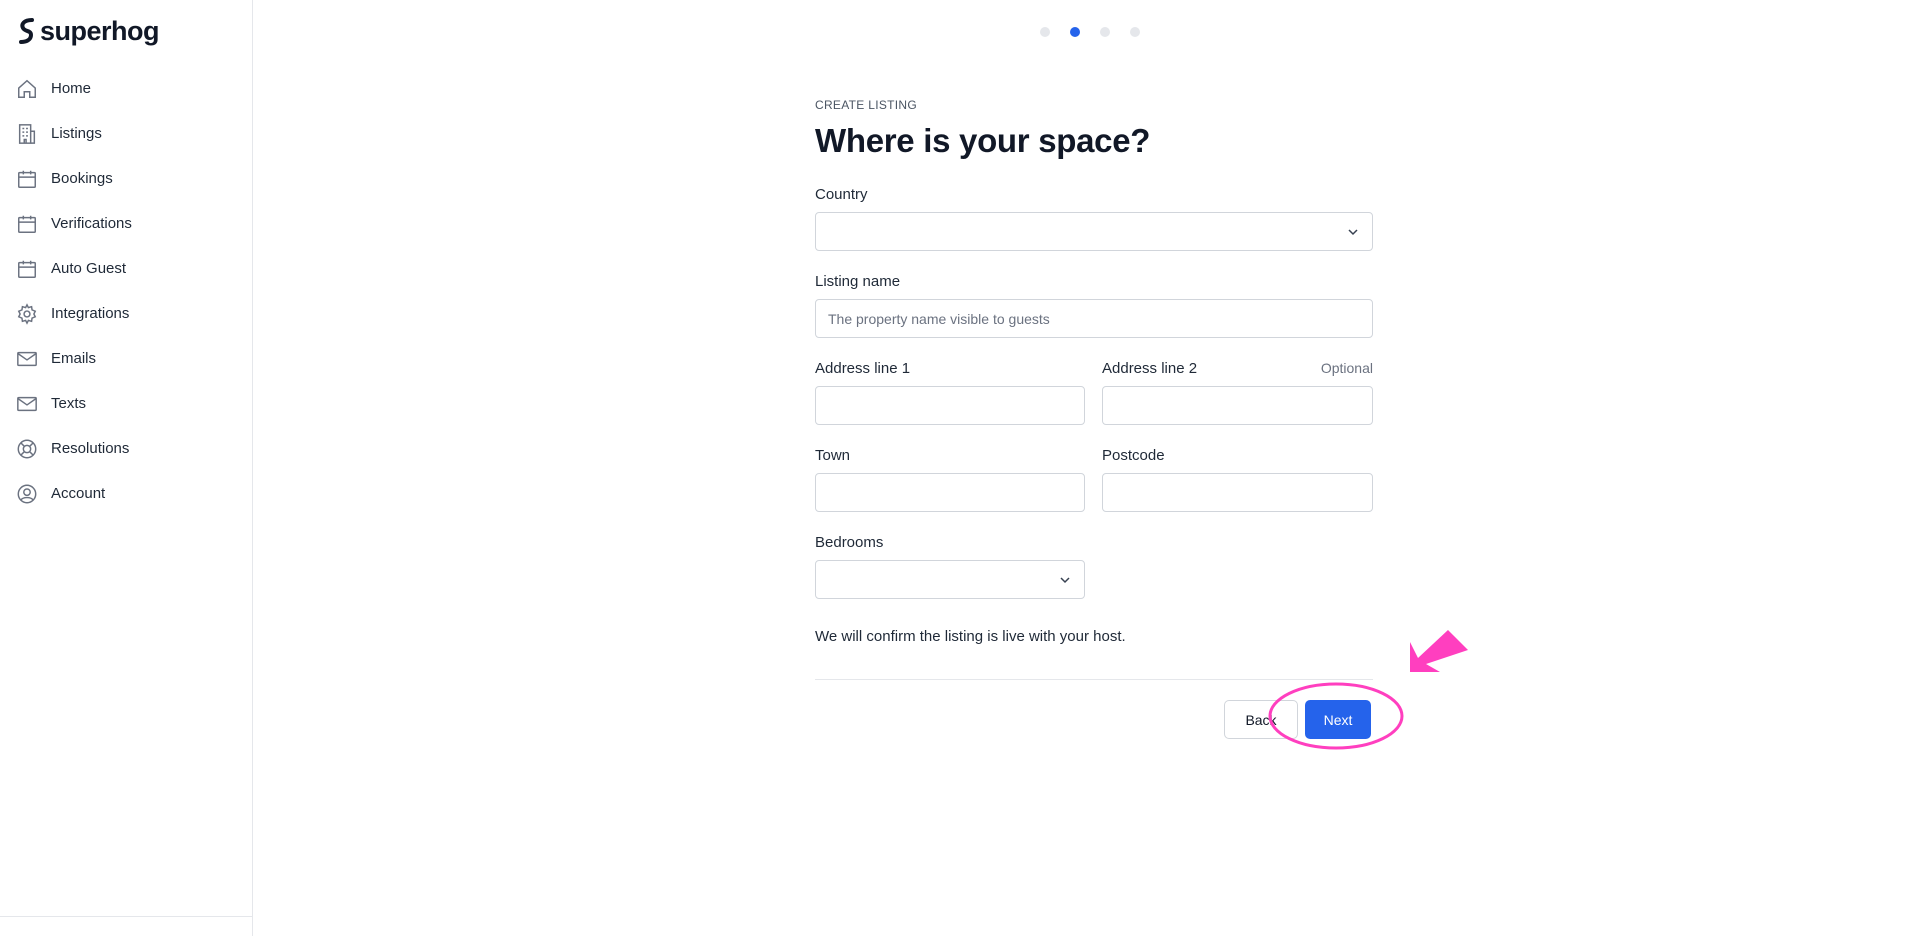 The image size is (1922, 936). I want to click on town-field: Town, so click(950, 479).